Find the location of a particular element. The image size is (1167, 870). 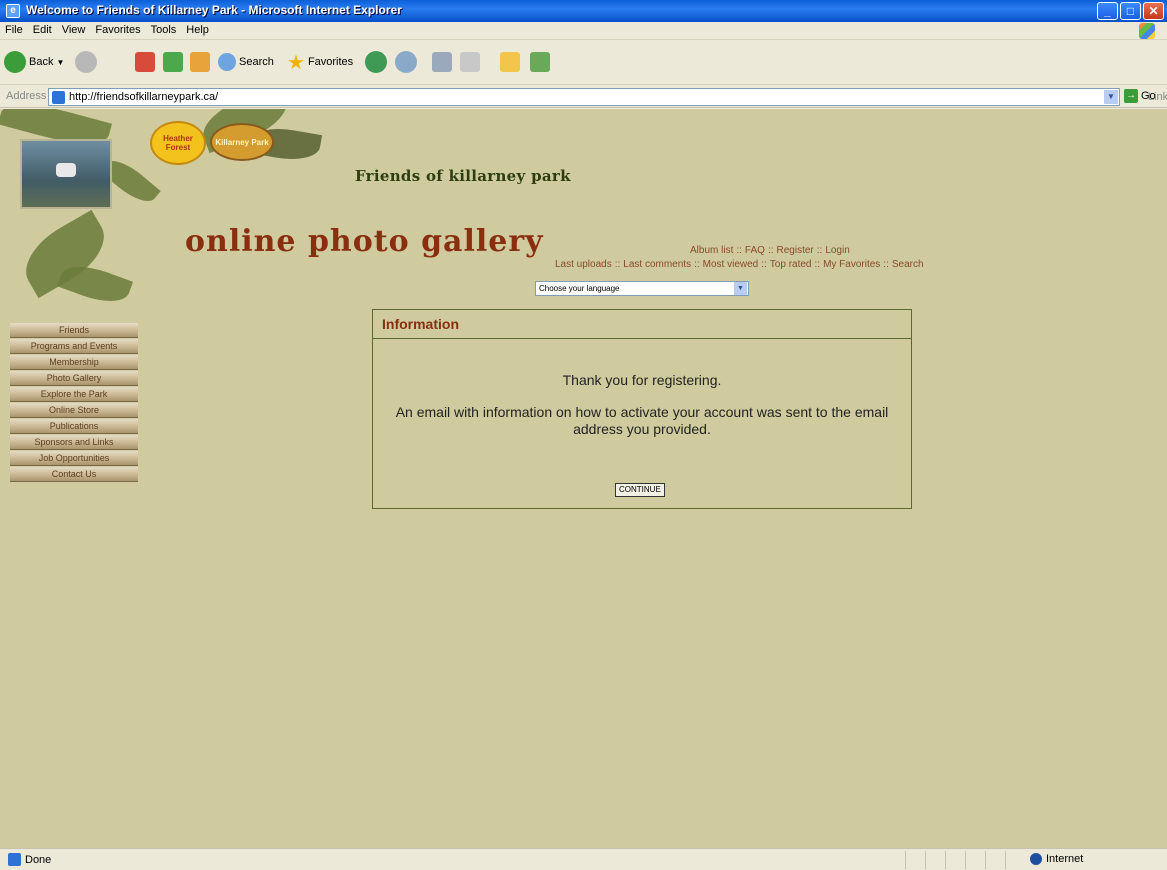

menu-edit: Edit is located at coordinates (42, 30).